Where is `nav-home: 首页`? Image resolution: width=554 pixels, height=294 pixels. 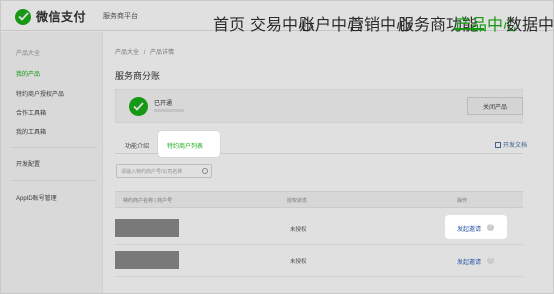 nav-home: 首页 is located at coordinates (229, 23).